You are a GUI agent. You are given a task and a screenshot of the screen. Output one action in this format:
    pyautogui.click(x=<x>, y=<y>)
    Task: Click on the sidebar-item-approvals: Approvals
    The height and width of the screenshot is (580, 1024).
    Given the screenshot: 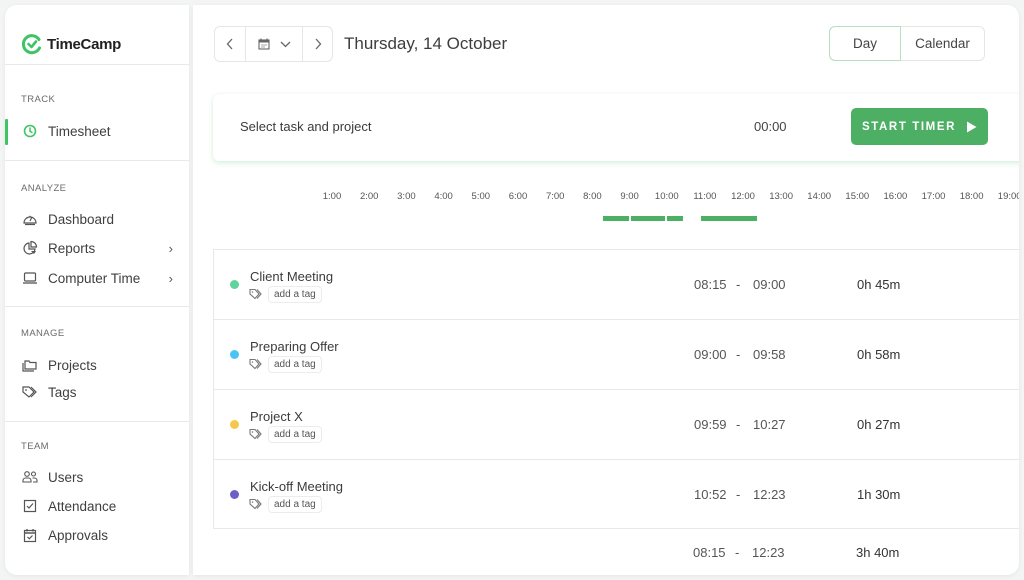 What is the action you would take?
    pyautogui.click(x=97, y=535)
    